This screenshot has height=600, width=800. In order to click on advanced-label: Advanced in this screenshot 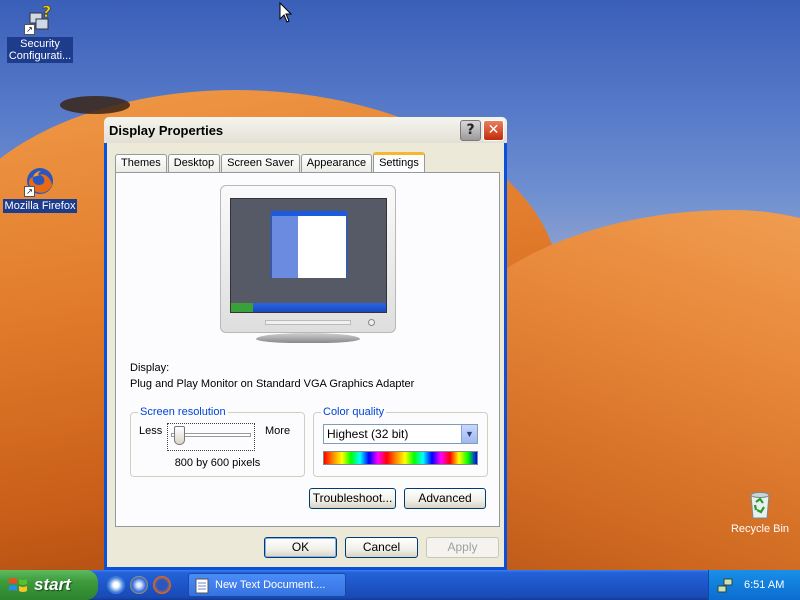, I will do `click(445, 498)`.